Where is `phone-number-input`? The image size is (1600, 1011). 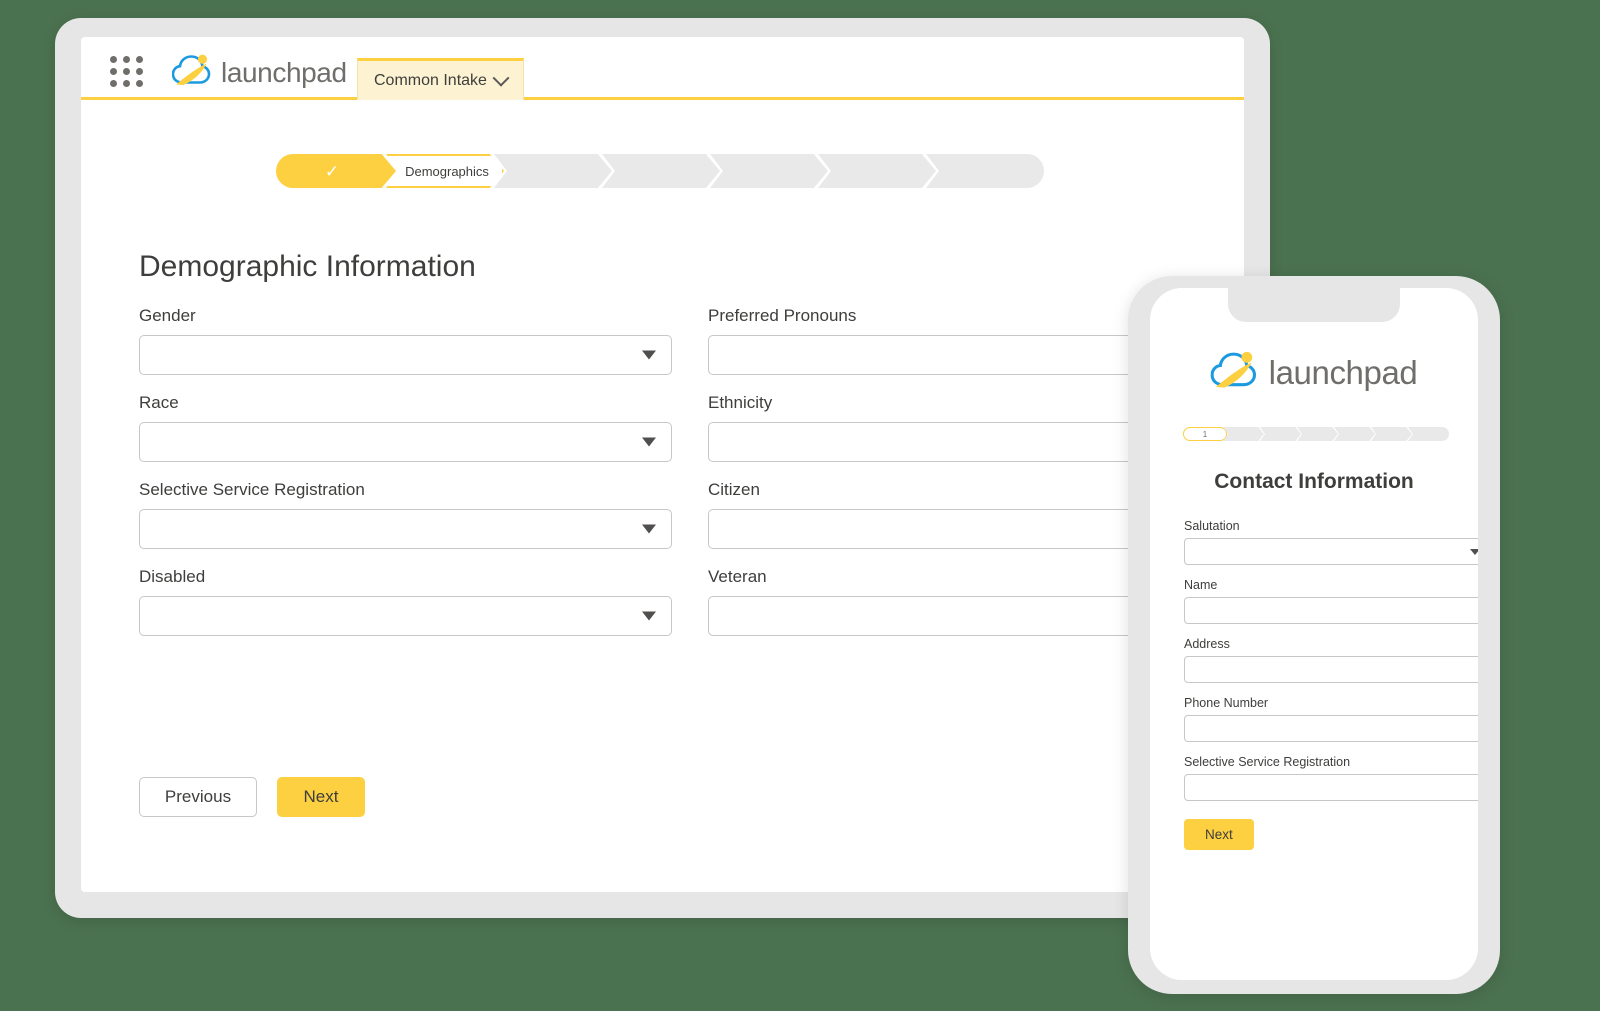
phone-number-input is located at coordinates (1331, 728).